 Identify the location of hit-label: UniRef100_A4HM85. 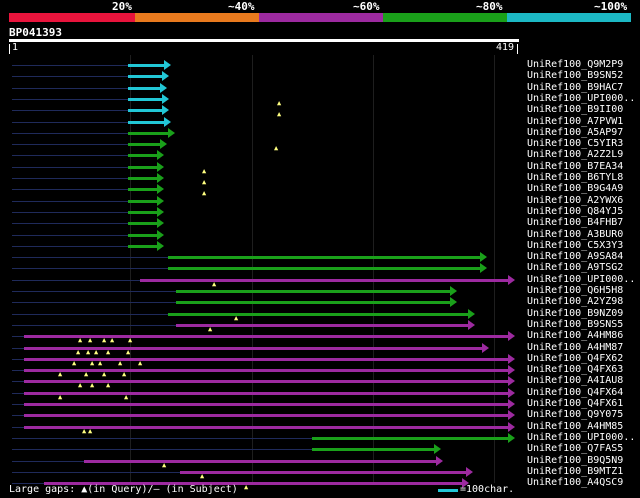
(575, 426).